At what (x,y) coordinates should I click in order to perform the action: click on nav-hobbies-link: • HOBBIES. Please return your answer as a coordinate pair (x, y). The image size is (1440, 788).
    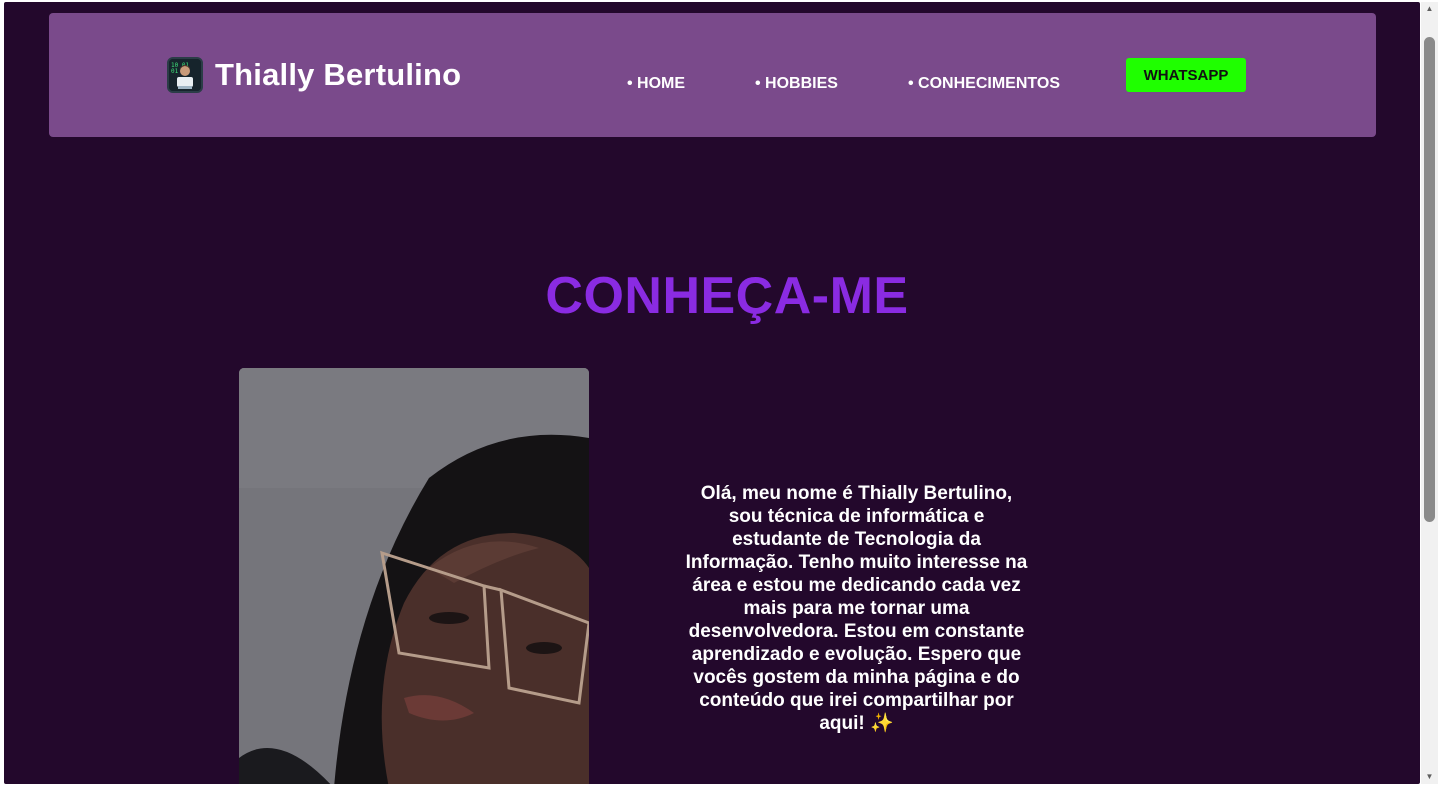
    Looking at the image, I should click on (796, 84).